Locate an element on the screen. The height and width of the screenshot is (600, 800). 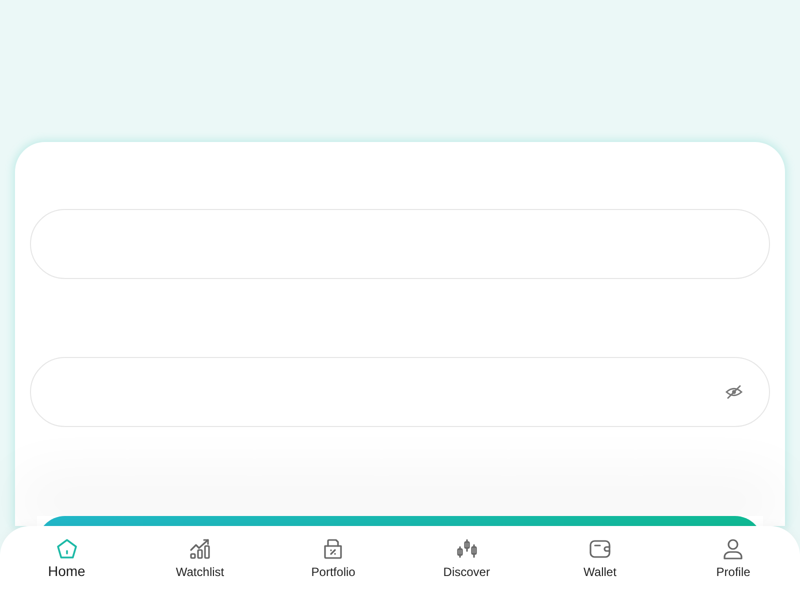
chart-icon is located at coordinates (200, 549).